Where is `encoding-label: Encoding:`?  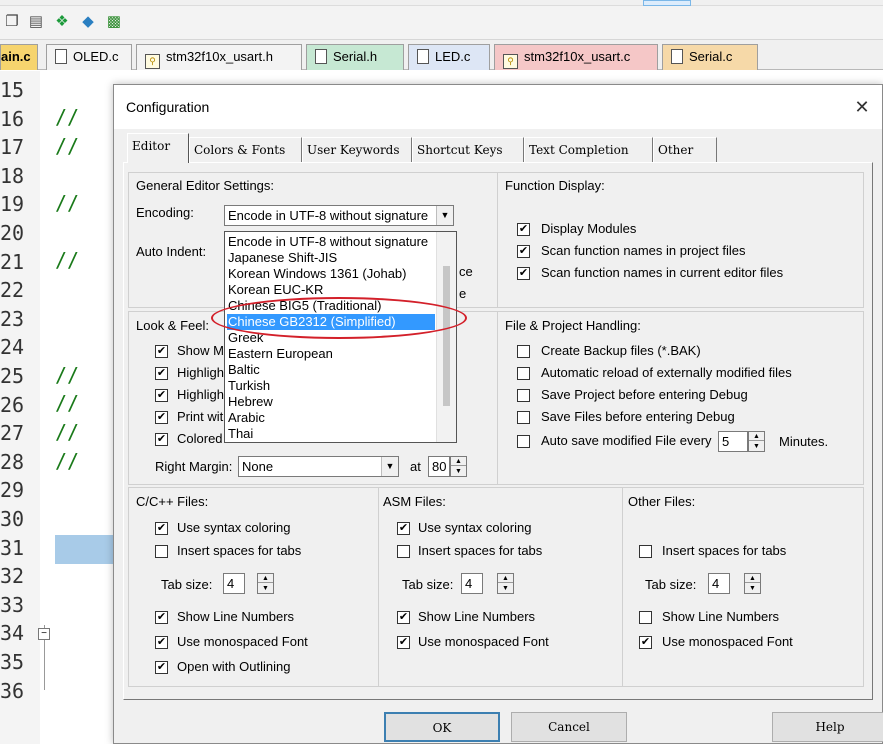
encoding-label: Encoding: is located at coordinates (165, 212).